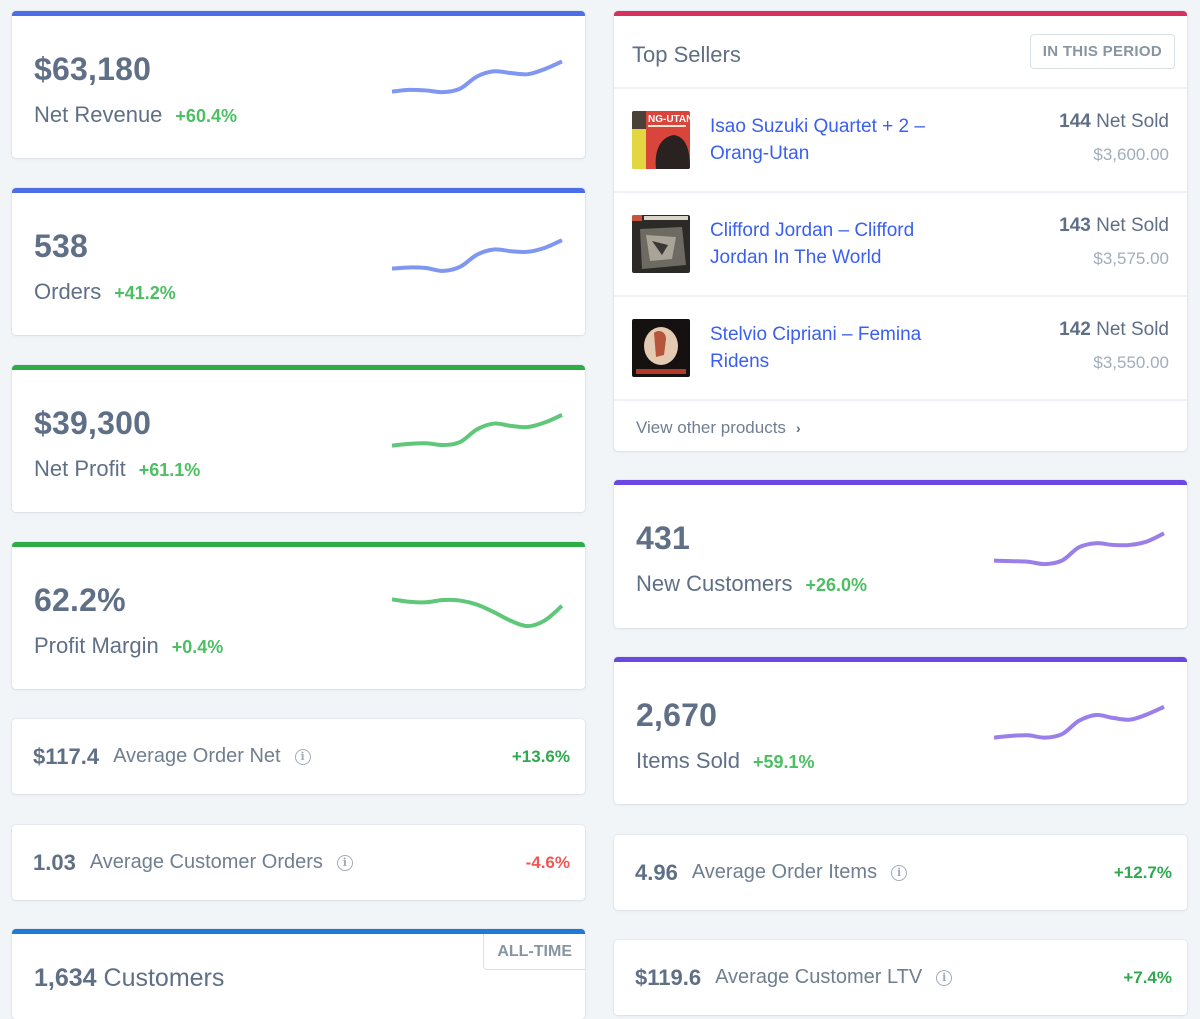 The height and width of the screenshot is (1019, 1200). What do you see at coordinates (661, 348) in the screenshot?
I see `femina-ridens-album-cover` at bounding box center [661, 348].